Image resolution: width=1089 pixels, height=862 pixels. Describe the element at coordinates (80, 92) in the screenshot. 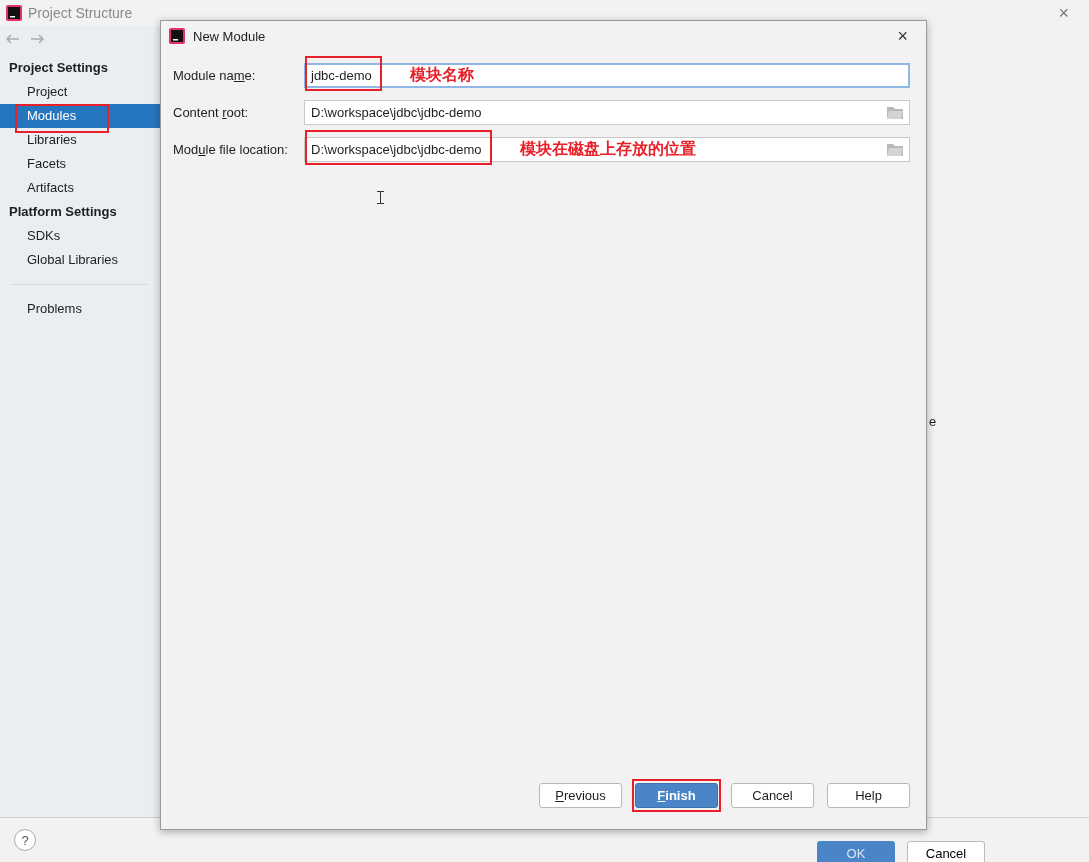

I see `sidebar-item: Project` at that location.